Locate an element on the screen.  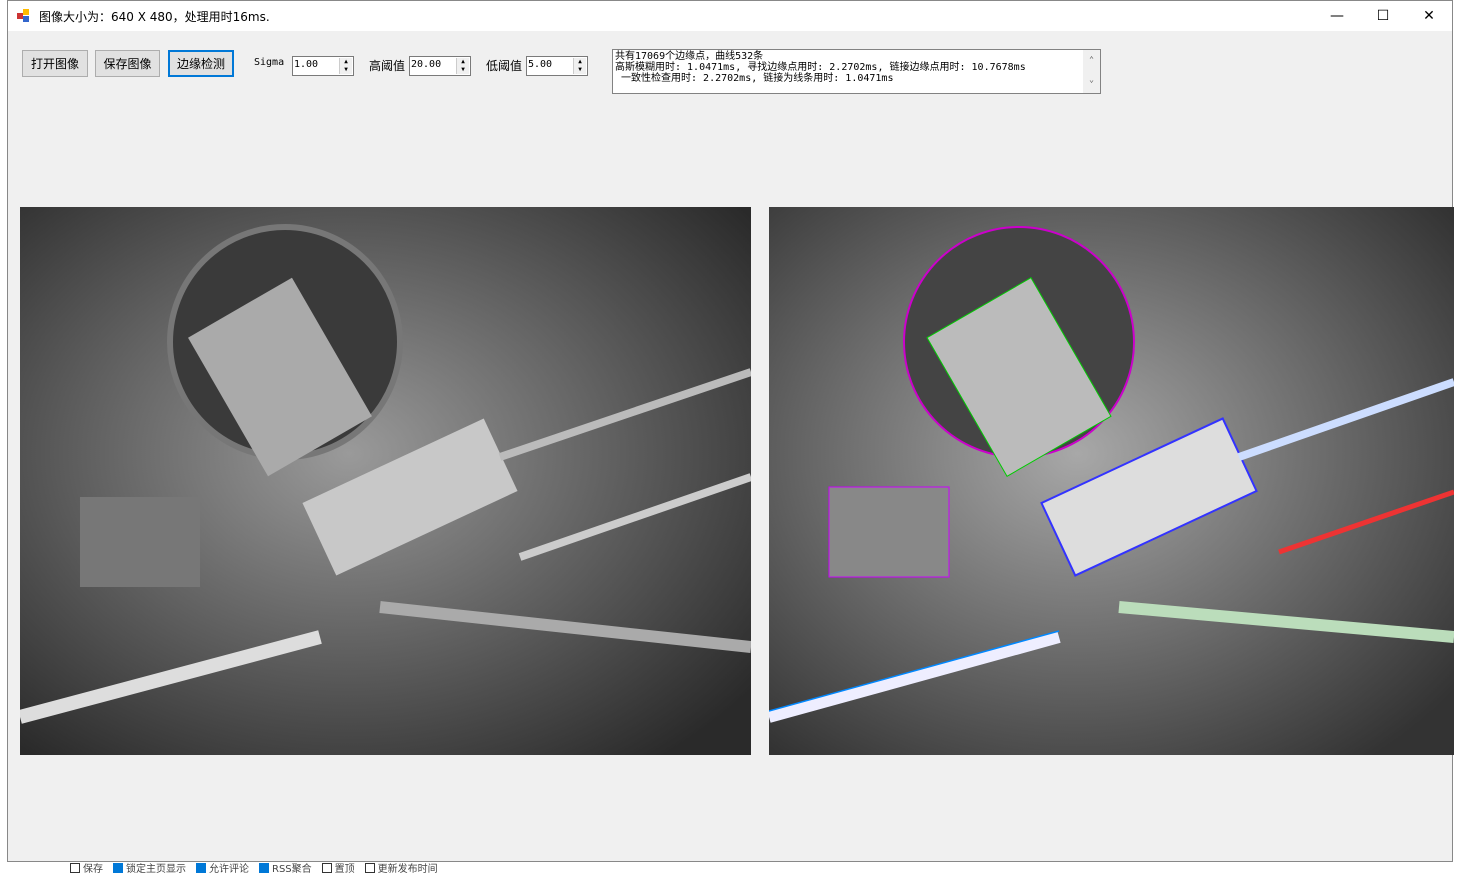
high-threshold-input: 20.00 ▲ ▼ is located at coordinates (440, 66).